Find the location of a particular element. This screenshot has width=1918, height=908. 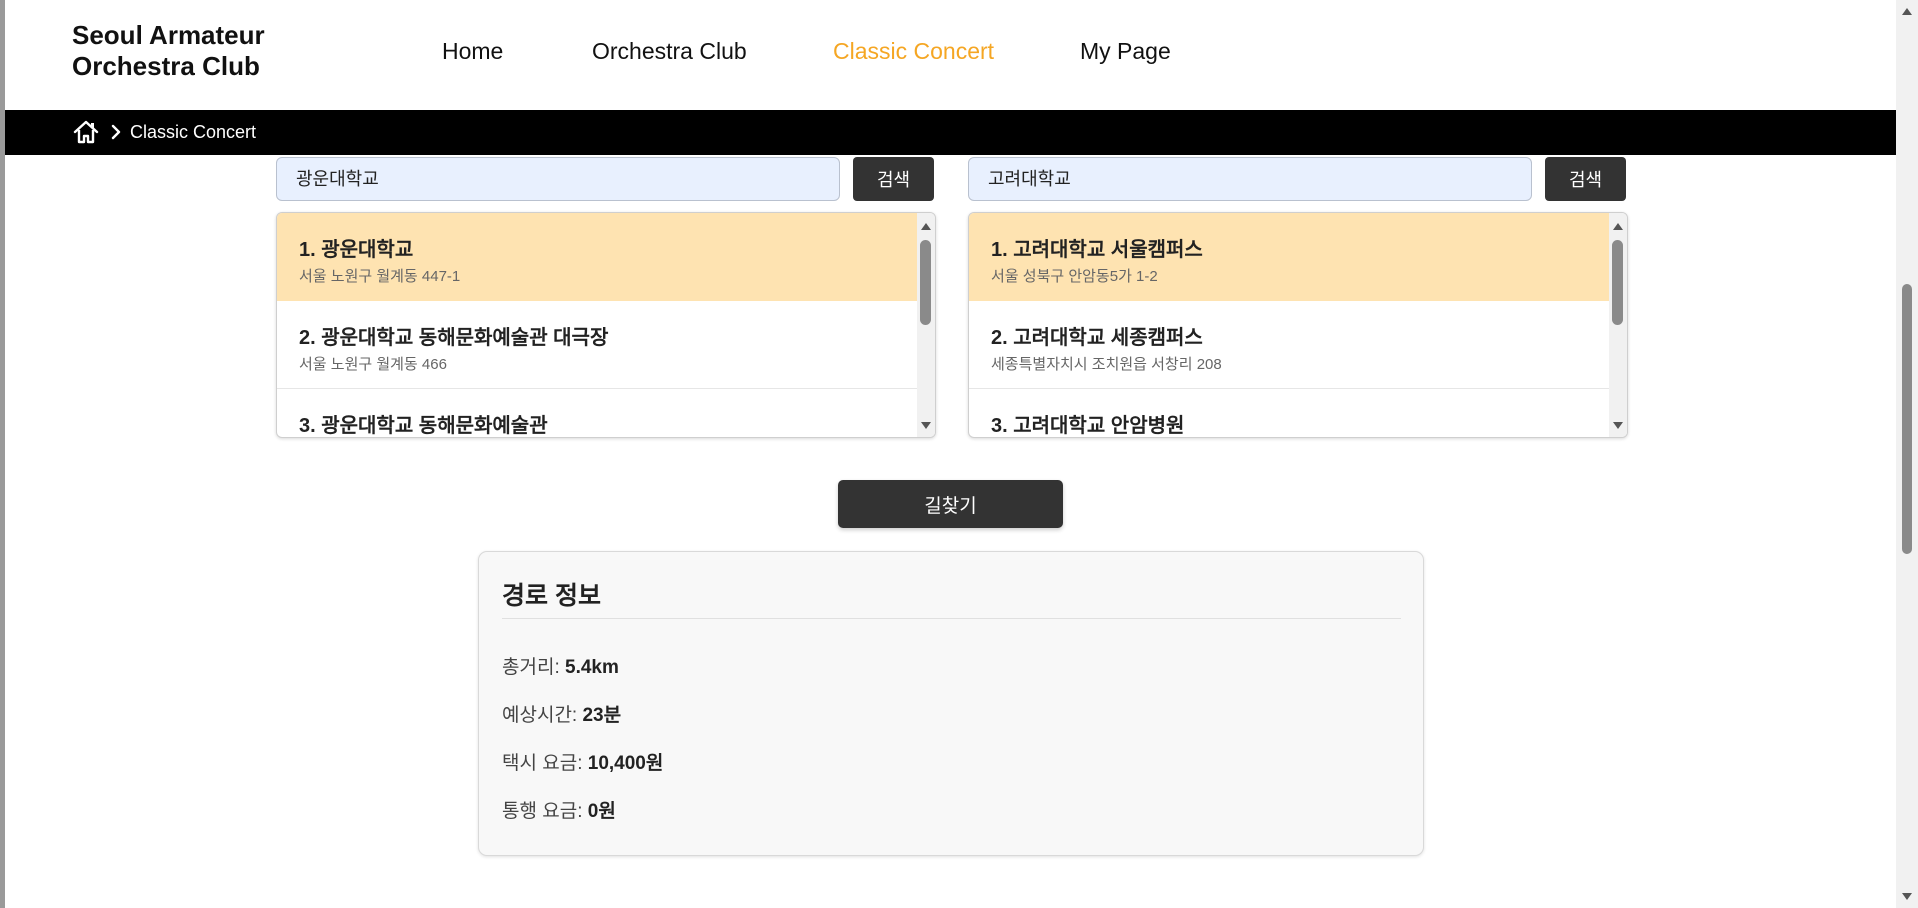

toll-fare-row: 통행 요금: 0원 is located at coordinates (559, 809).